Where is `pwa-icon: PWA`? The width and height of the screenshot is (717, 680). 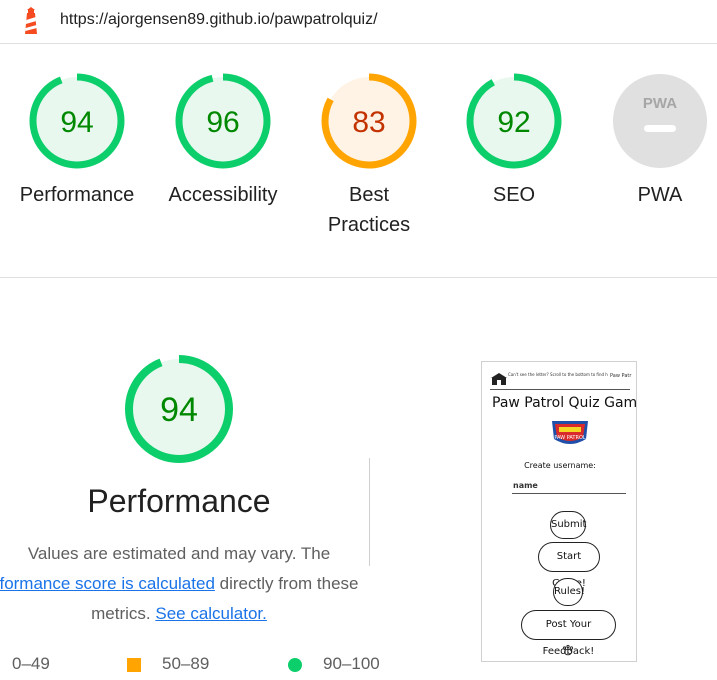 pwa-icon: PWA is located at coordinates (660, 121).